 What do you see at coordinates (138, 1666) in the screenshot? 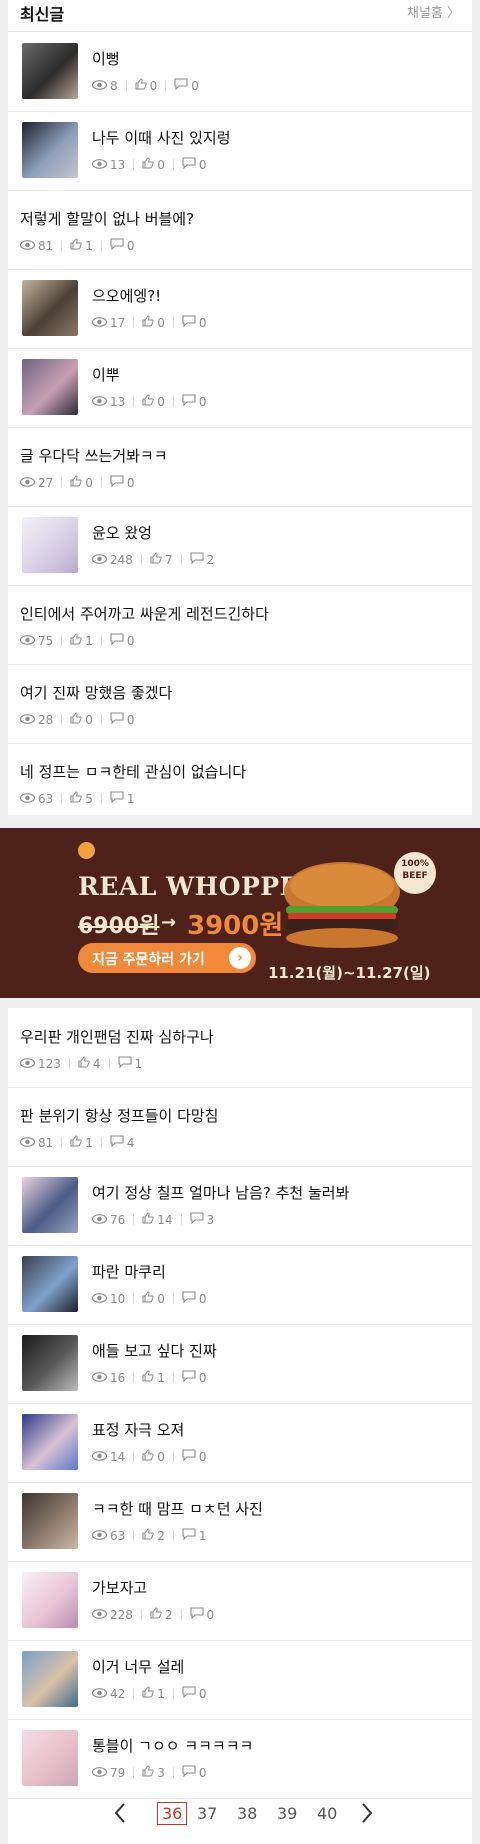
I see `post-title: 이거 너무 설레` at bounding box center [138, 1666].